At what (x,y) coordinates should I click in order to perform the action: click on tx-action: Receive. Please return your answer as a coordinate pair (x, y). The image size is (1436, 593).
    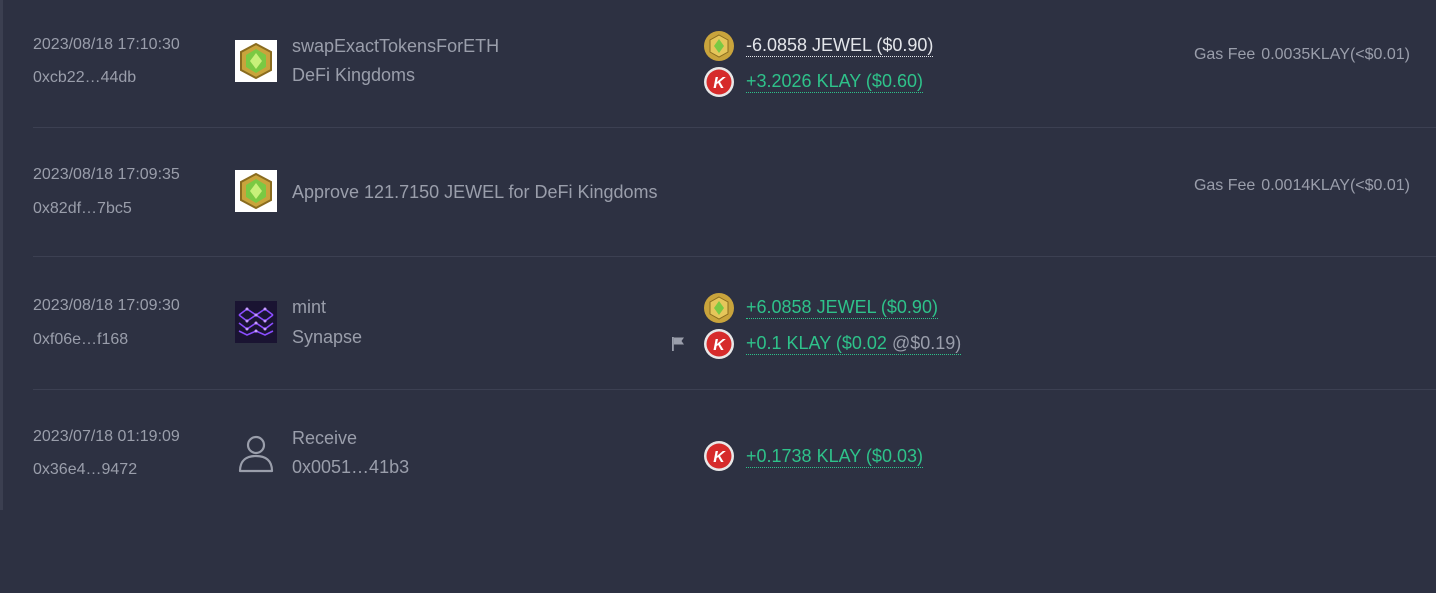
    Looking at the image, I should click on (325, 438).